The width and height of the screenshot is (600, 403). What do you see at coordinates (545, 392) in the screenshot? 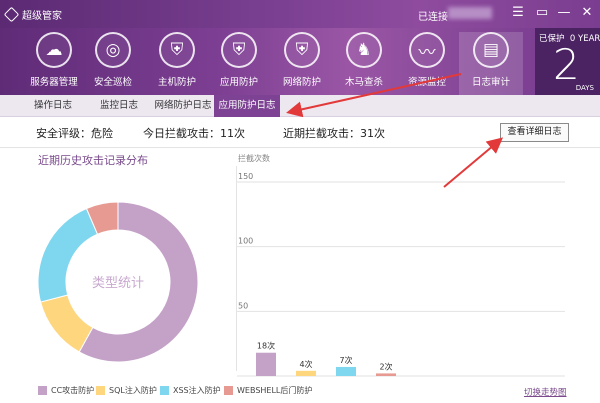
I see `switch-trend-chart-link: 切换走势图` at bounding box center [545, 392].